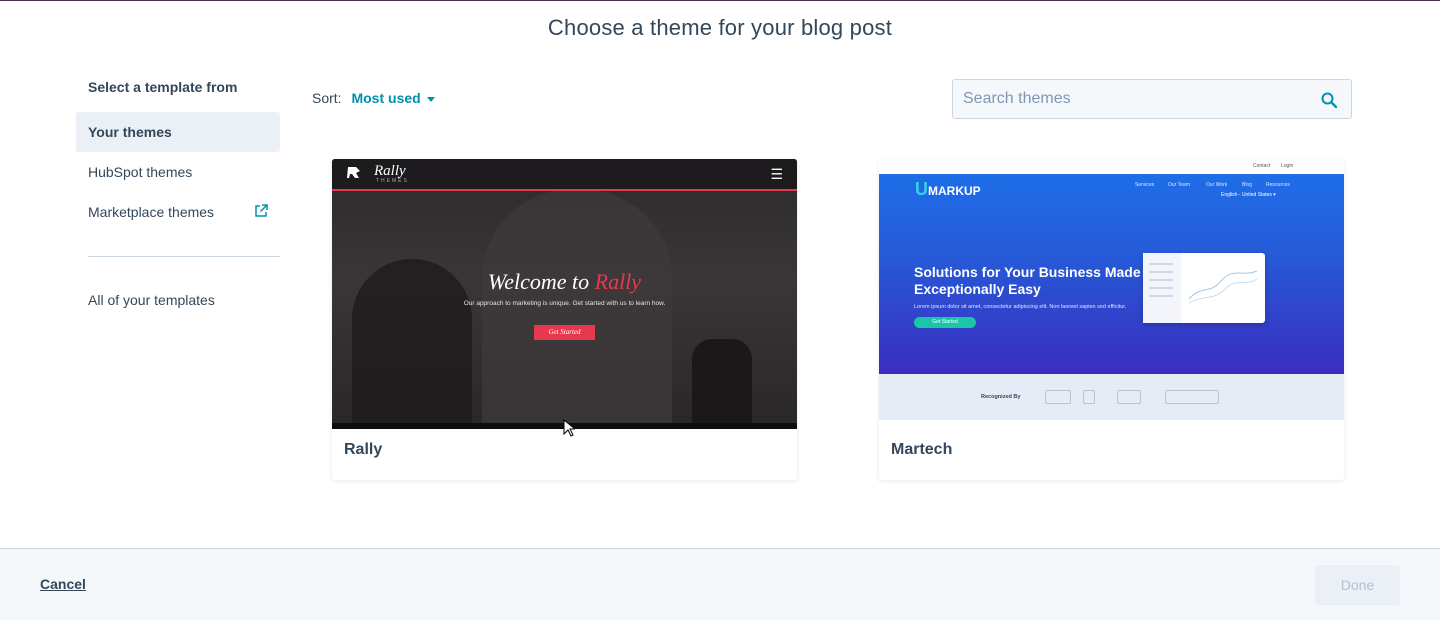  Describe the element at coordinates (1111, 166) in the screenshot. I see `preview-topbar: Contact Login` at that location.